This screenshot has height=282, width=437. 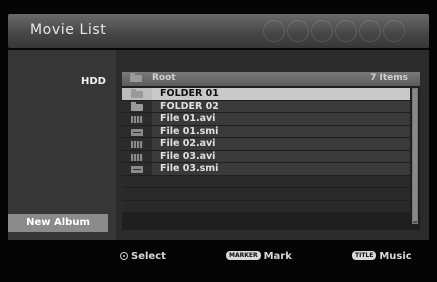 I want to click on list-item-name: File 01.smi, so click(x=189, y=131).